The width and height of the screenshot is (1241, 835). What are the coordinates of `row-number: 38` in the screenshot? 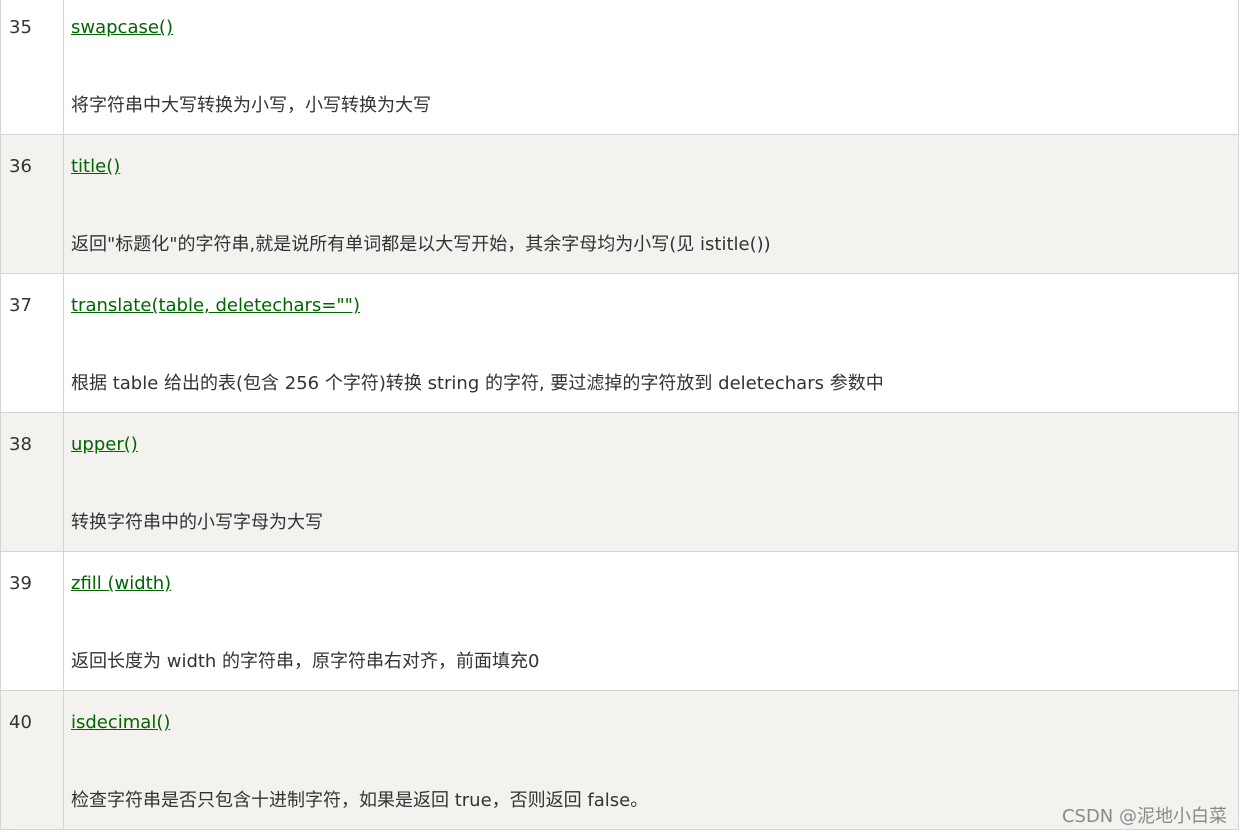 It's located at (20, 444).